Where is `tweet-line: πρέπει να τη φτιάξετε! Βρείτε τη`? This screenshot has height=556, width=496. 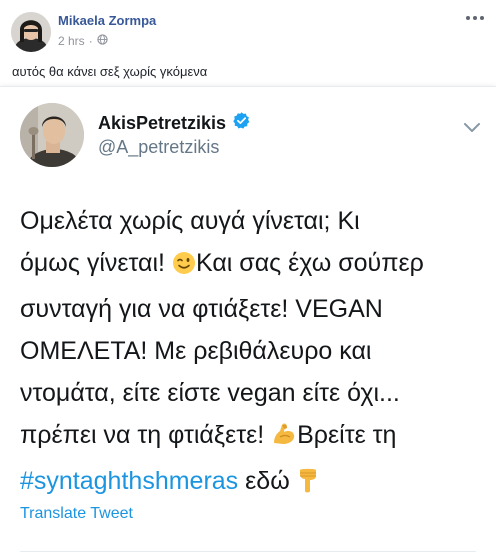
tweet-line: πρέπει να τη φτιάξετε! Βρείτε τη is located at coordinates (255, 437).